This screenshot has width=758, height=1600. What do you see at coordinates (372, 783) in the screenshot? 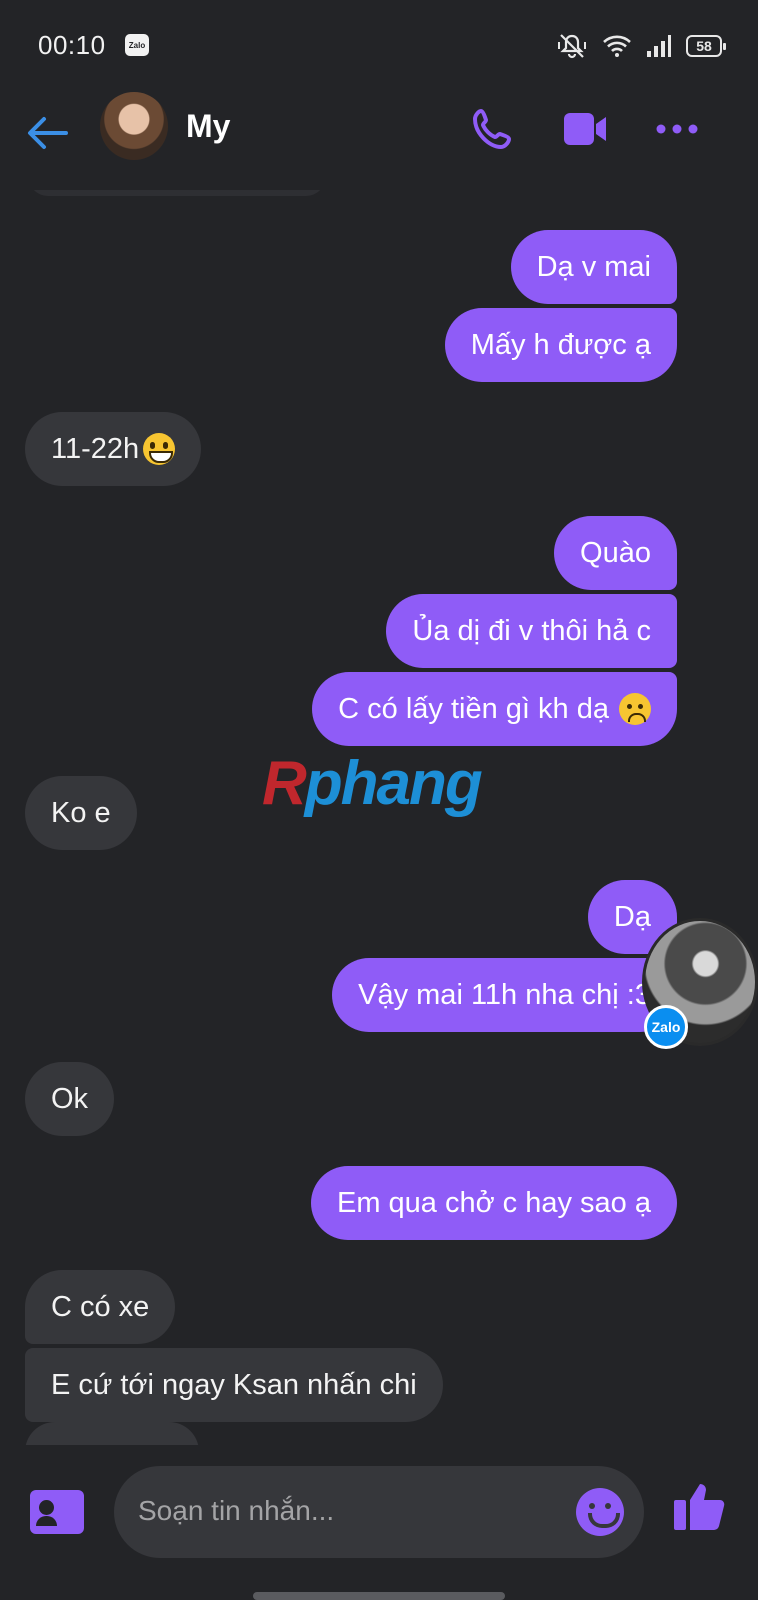
I see `watermark-logo: Rphang` at bounding box center [372, 783].